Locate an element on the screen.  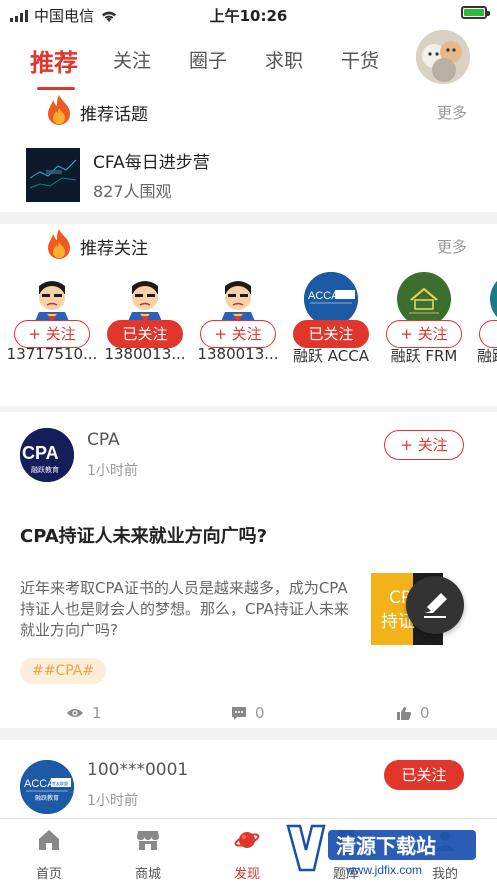
tab-circles: 圈子 is located at coordinates (208, 59).